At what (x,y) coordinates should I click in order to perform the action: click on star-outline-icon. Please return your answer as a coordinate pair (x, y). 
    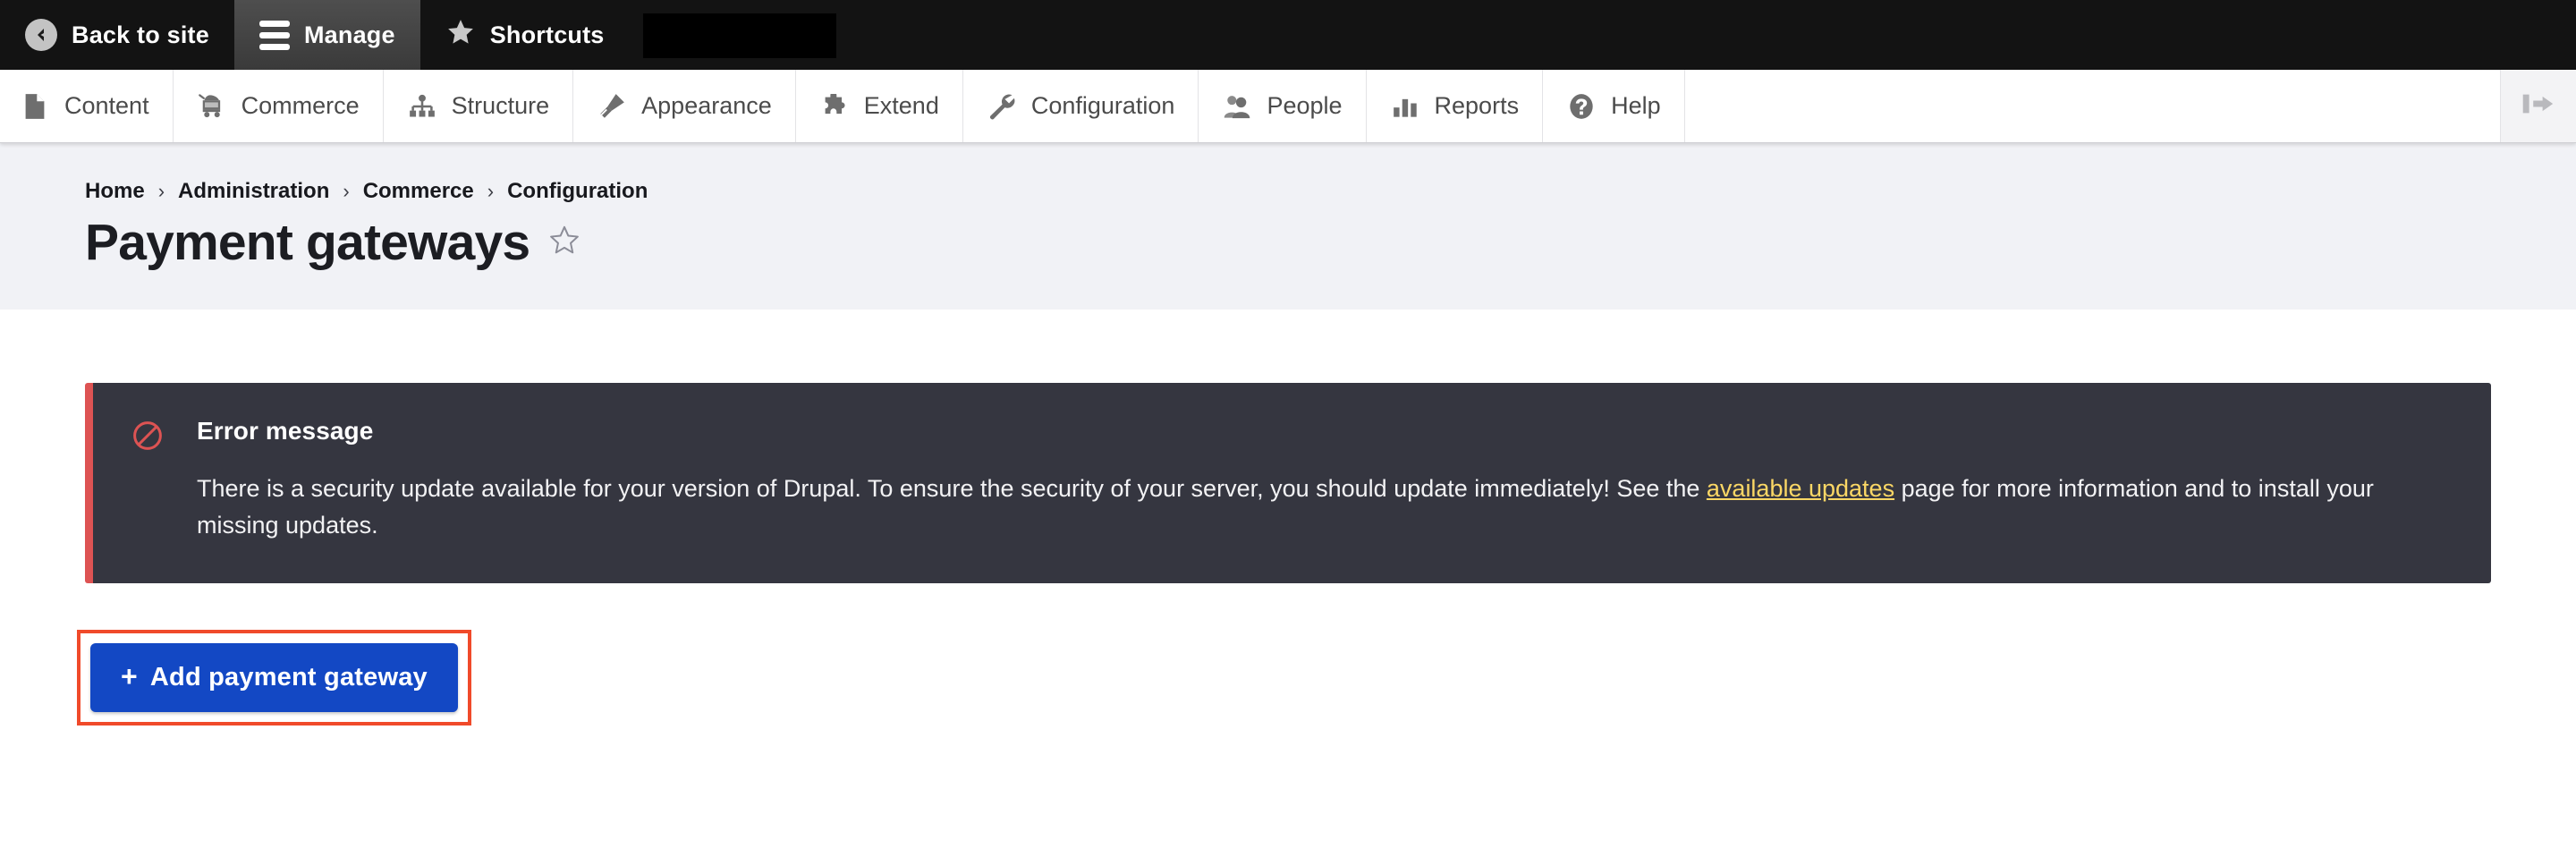
    Looking at the image, I should click on (564, 243).